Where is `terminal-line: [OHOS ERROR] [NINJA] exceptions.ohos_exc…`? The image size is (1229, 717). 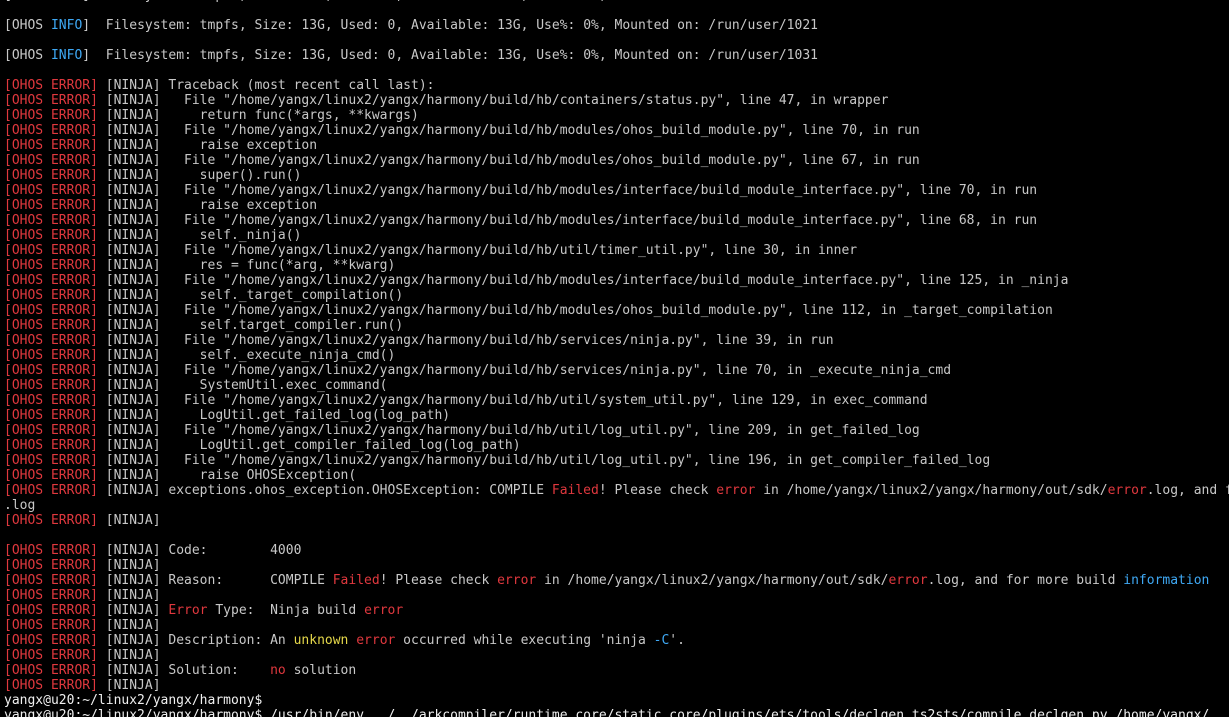 terminal-line: [OHOS ERROR] [NINJA] exceptions.ohos_exc… is located at coordinates (616, 490).